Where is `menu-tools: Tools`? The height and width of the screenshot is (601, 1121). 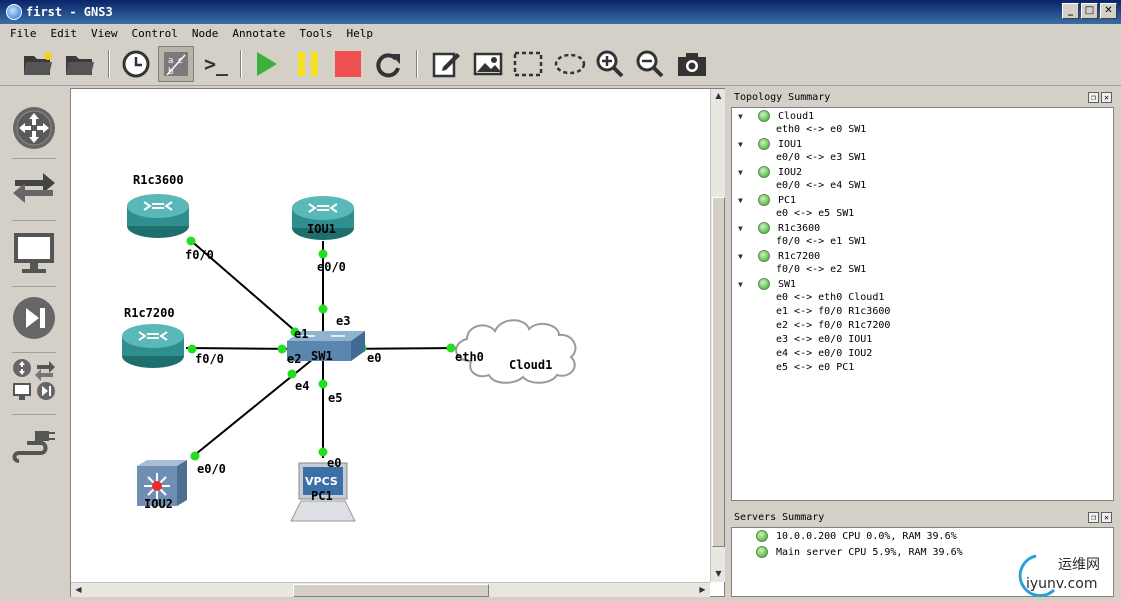 menu-tools: Tools is located at coordinates (315, 33).